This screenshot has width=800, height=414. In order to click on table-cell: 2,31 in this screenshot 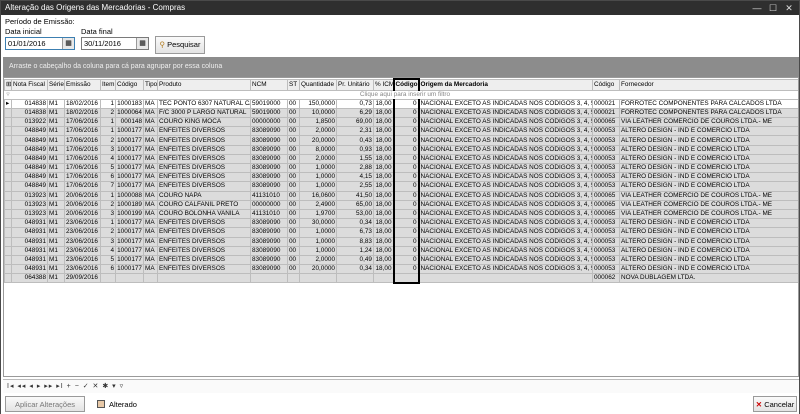, I will do `click(355, 131)`.